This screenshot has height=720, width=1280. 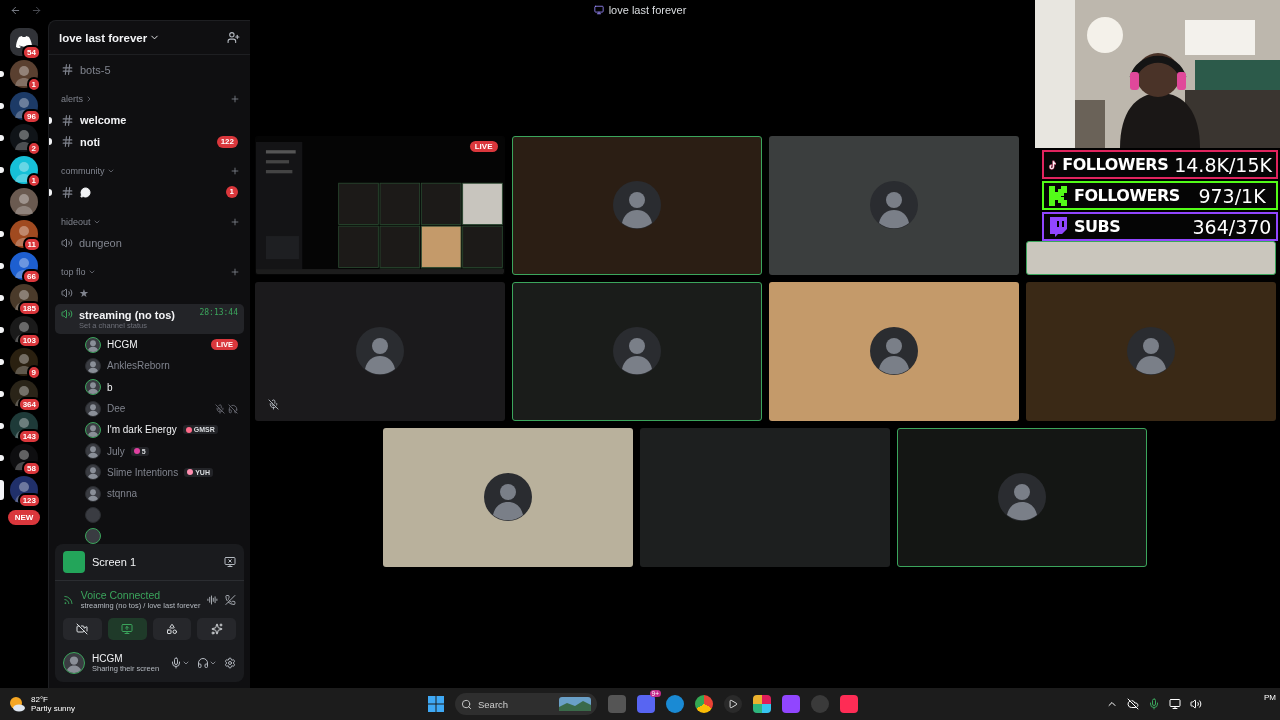 What do you see at coordinates (78, 272) in the screenshot?
I see `category-header: top flo` at bounding box center [78, 272].